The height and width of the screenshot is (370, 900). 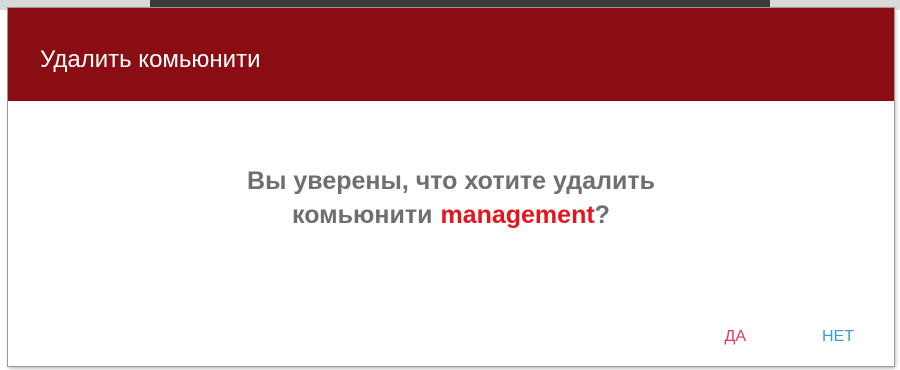 I want to click on message-suffix: ?, so click(x=602, y=215).